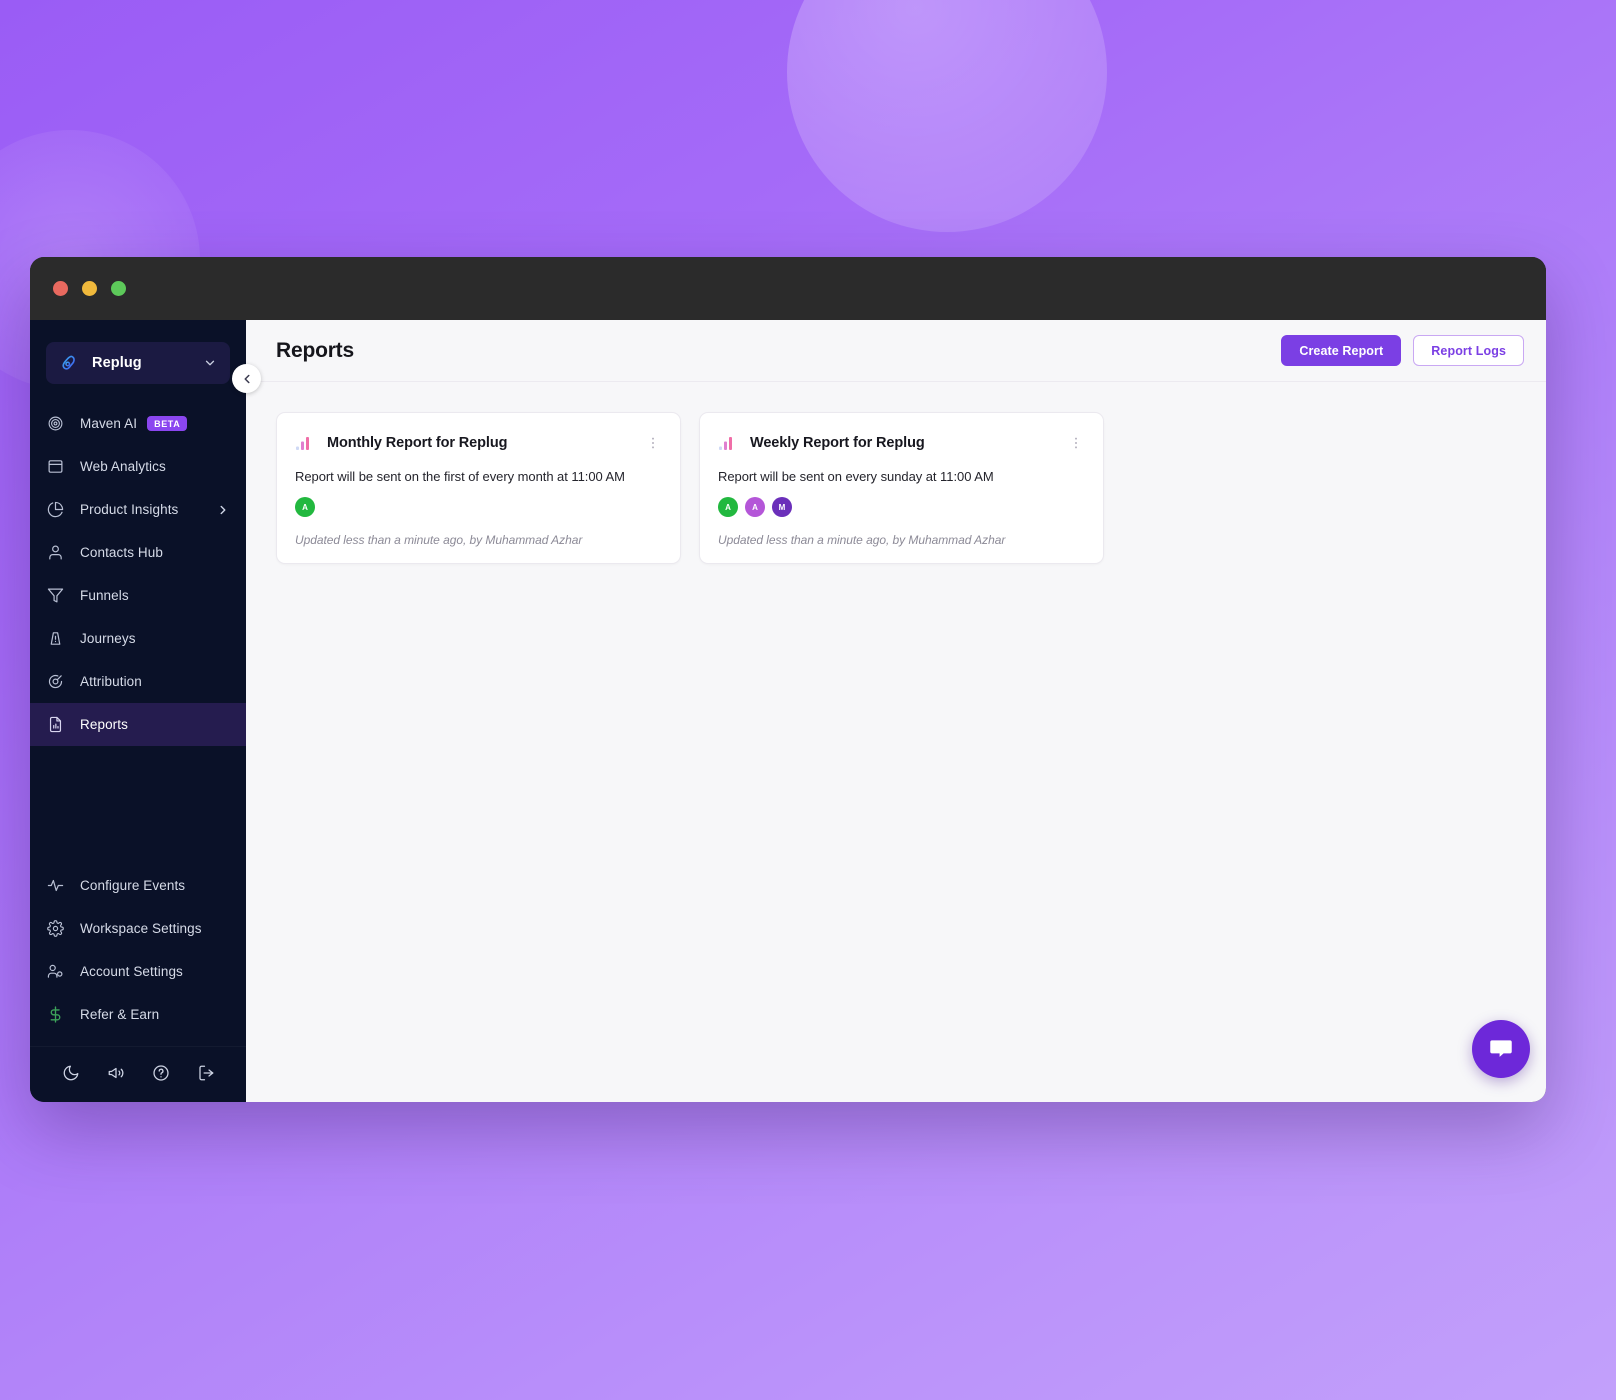  I want to click on header-actions: Create Report Report Logs, so click(1402, 350).